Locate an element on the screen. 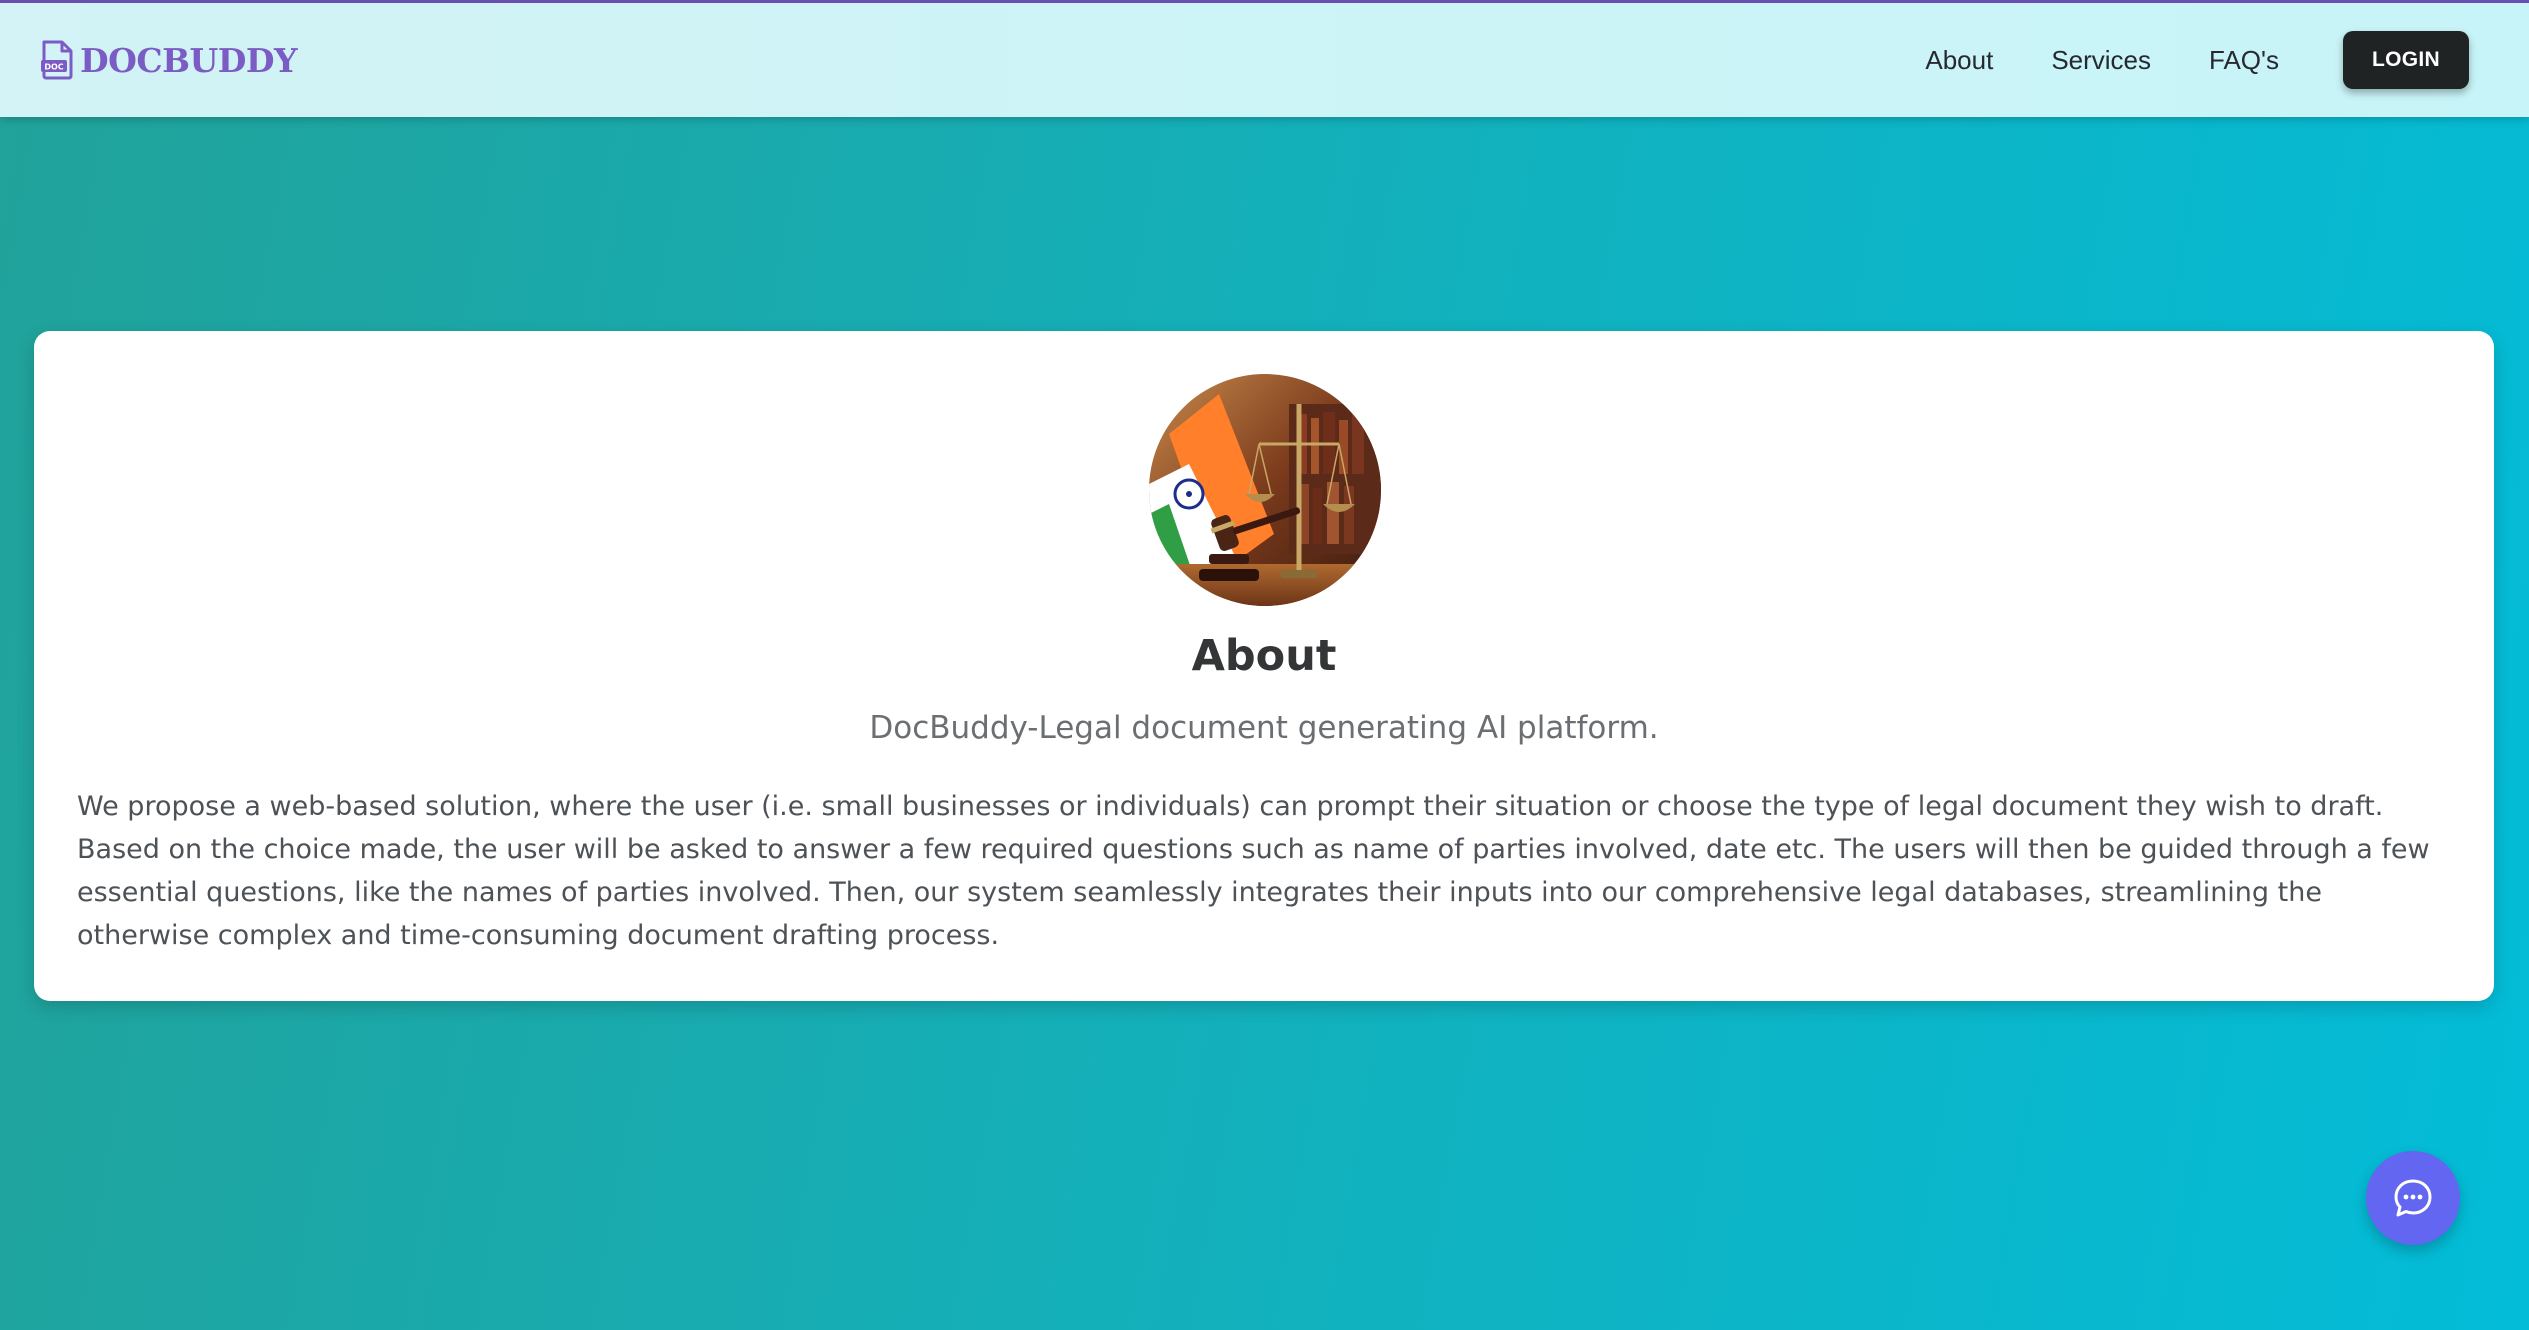 This screenshot has height=1330, width=2529. document-icon: DOC is located at coordinates (57, 60).